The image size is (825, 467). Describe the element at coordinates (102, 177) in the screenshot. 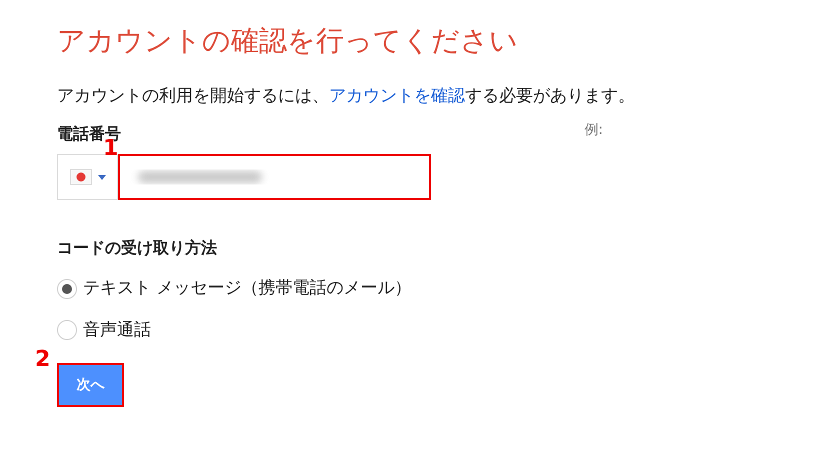

I see `caret-icon` at that location.